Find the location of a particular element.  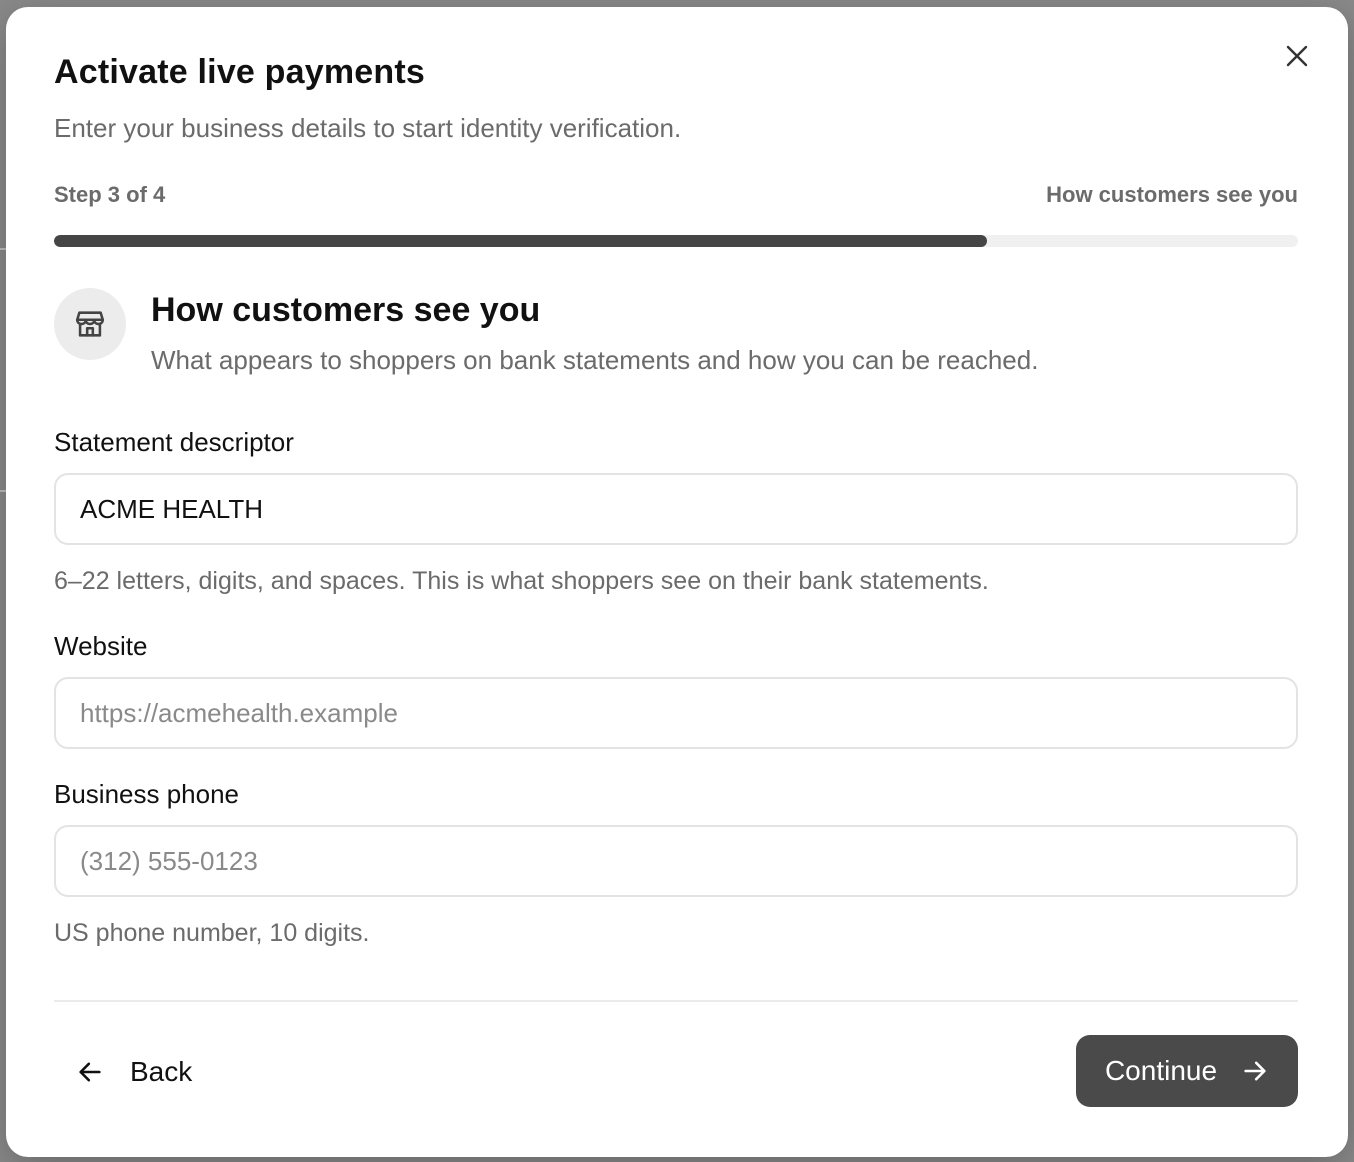

continue-button-label: Continue is located at coordinates (1161, 1070).